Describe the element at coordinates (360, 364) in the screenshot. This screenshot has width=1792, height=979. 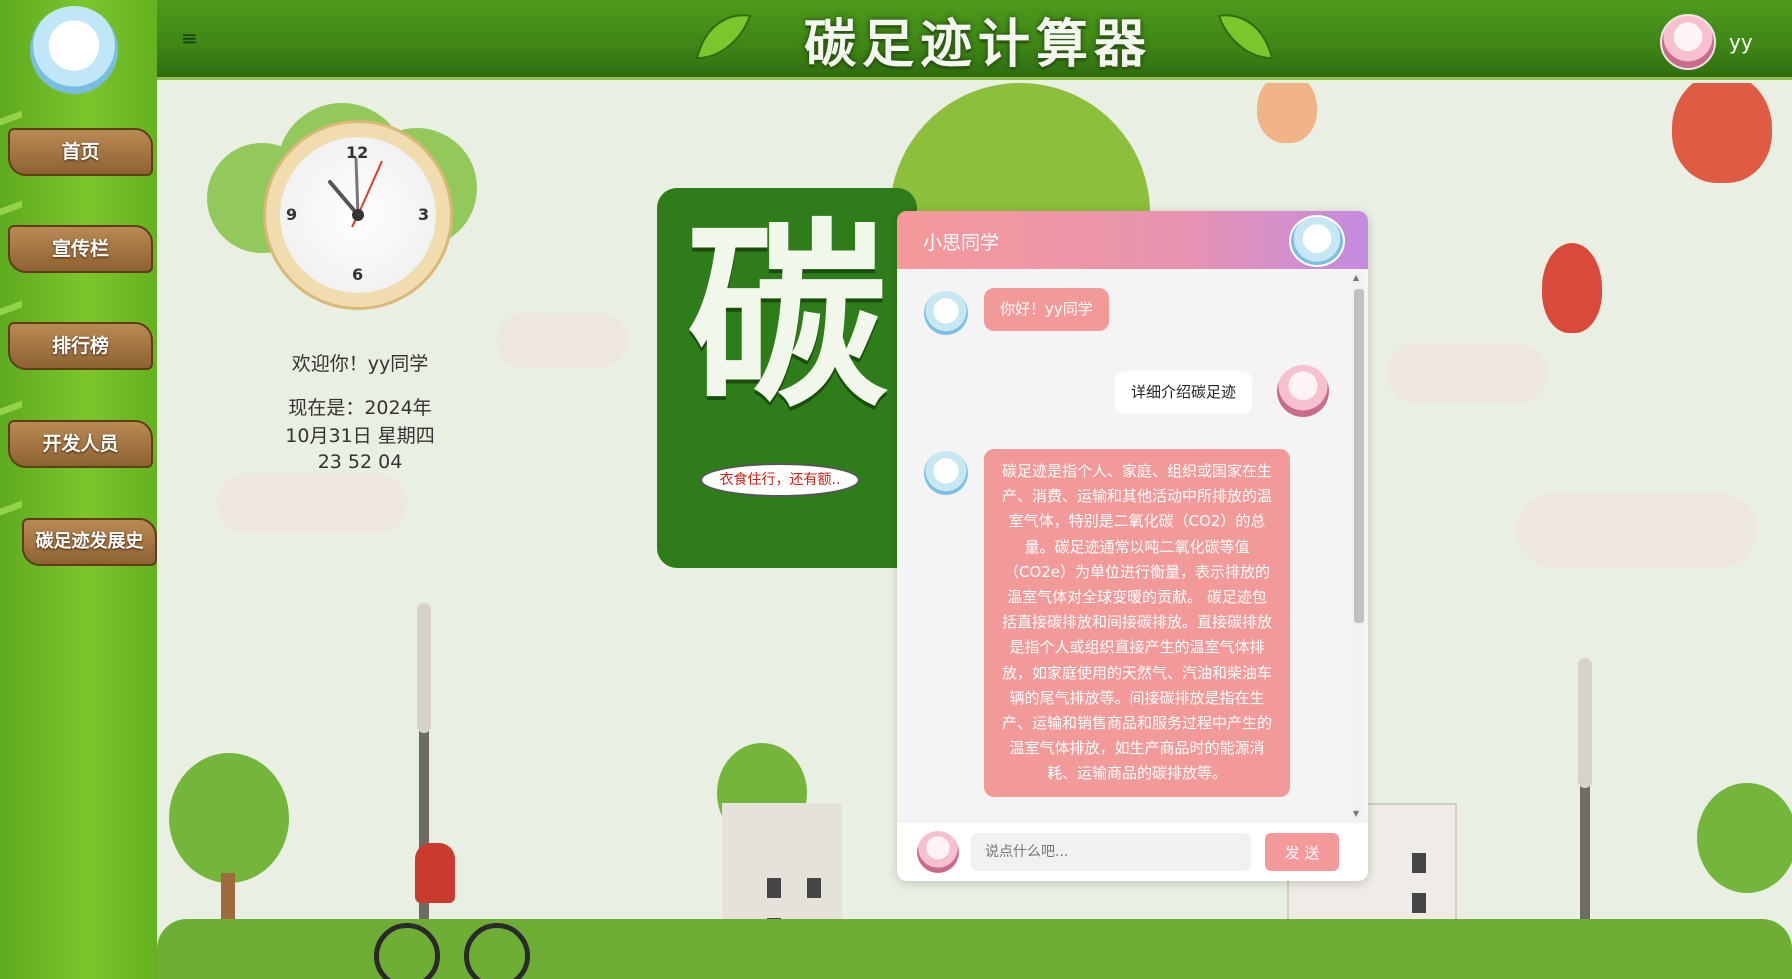
I see `welcome-greeting: 欢迎你！yy同学` at that location.